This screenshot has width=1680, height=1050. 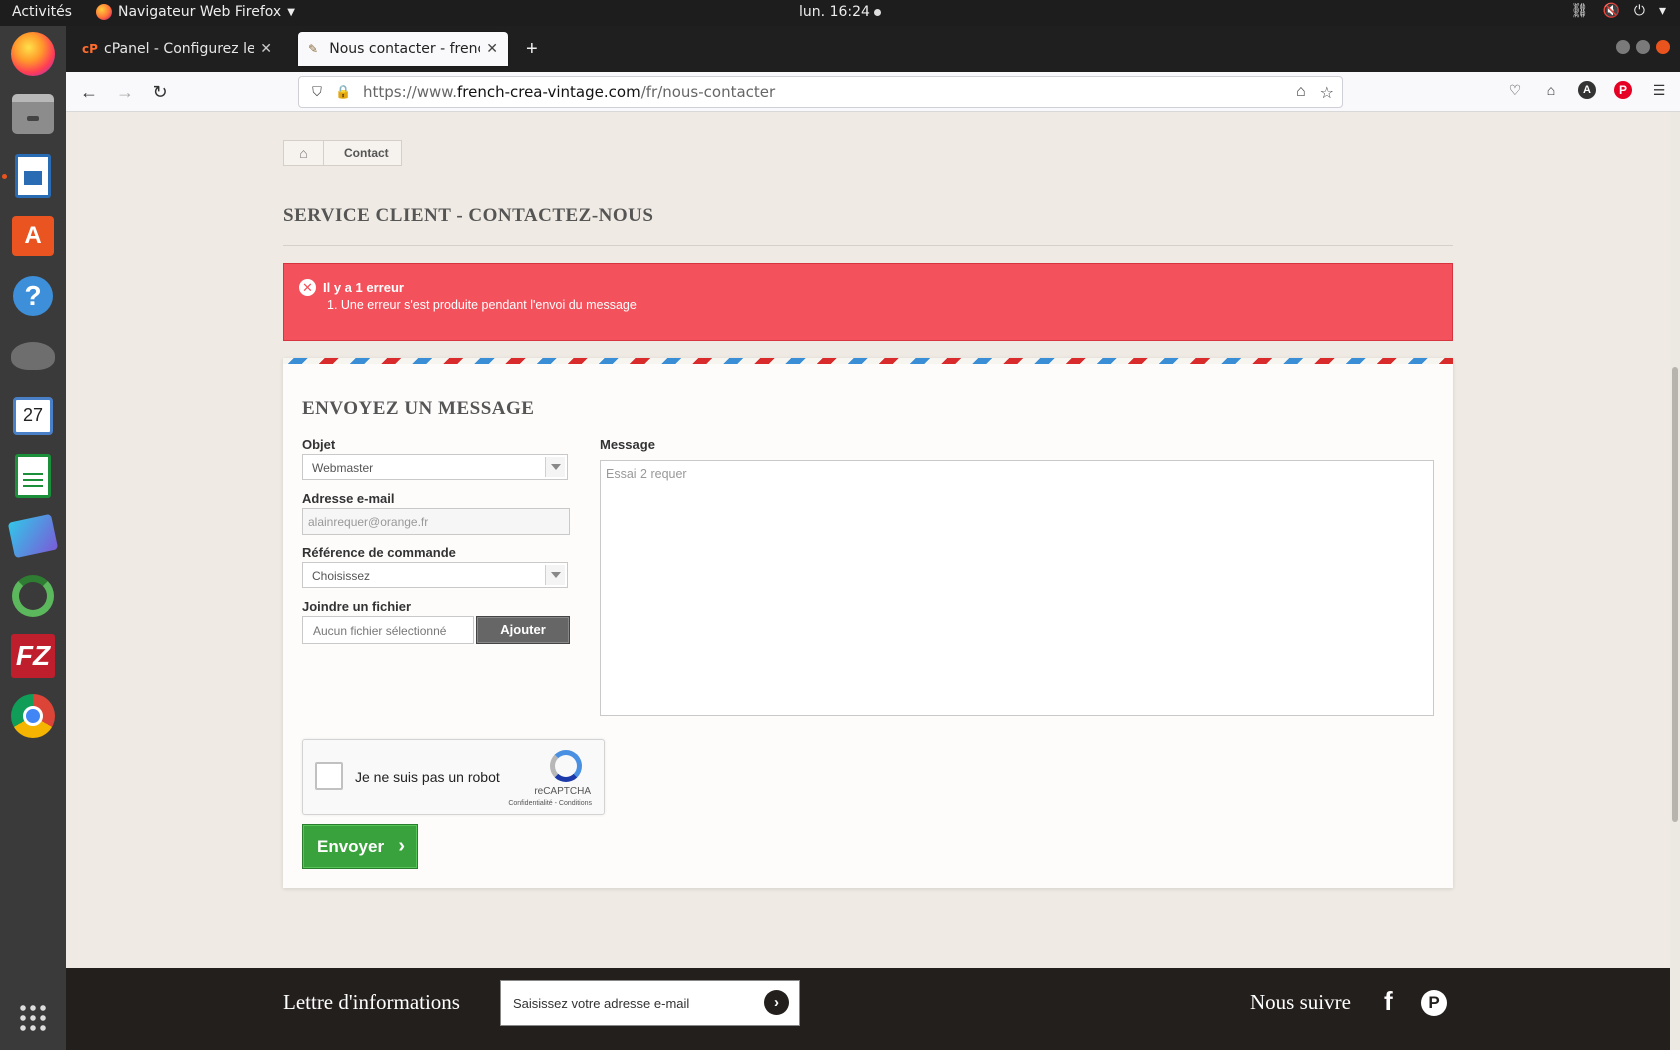 I want to click on send-button-label: Envoyer, so click(x=351, y=846).